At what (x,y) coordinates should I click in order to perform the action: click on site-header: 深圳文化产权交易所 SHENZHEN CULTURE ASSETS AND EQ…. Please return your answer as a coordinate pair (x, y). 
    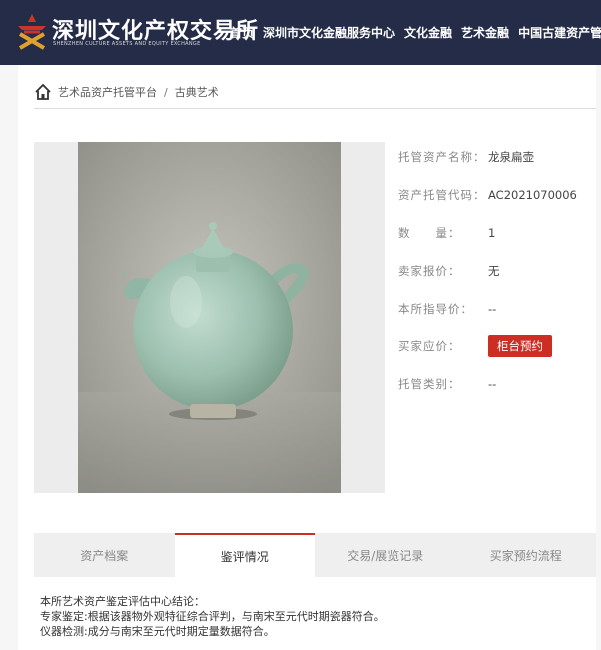
    Looking at the image, I should click on (300, 32).